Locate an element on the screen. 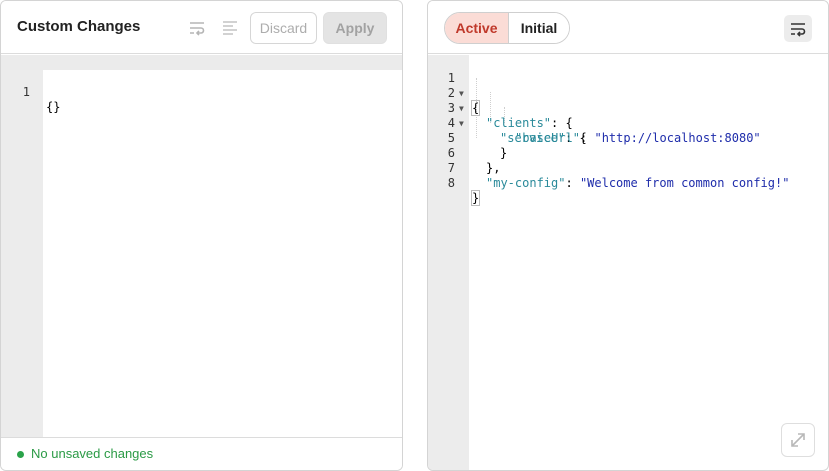 The width and height of the screenshot is (829, 471). editor-line: 5 } is located at coordinates (628, 138).